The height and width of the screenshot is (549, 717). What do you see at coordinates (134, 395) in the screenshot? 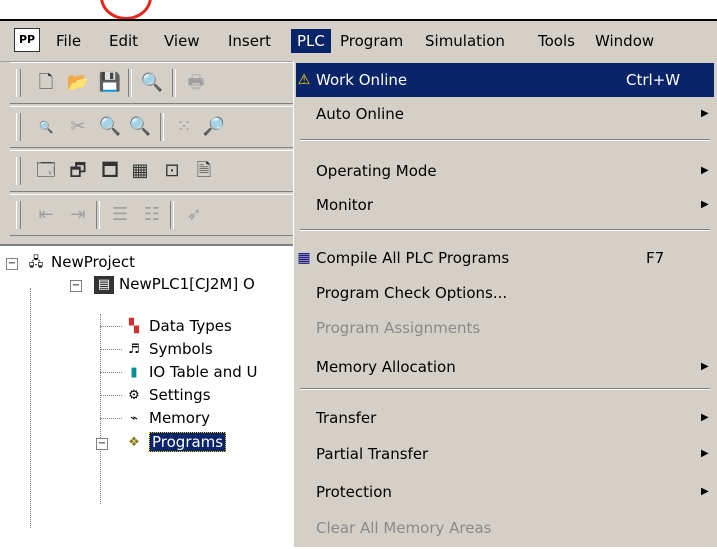
I see `settings-icon: ⚙` at bounding box center [134, 395].